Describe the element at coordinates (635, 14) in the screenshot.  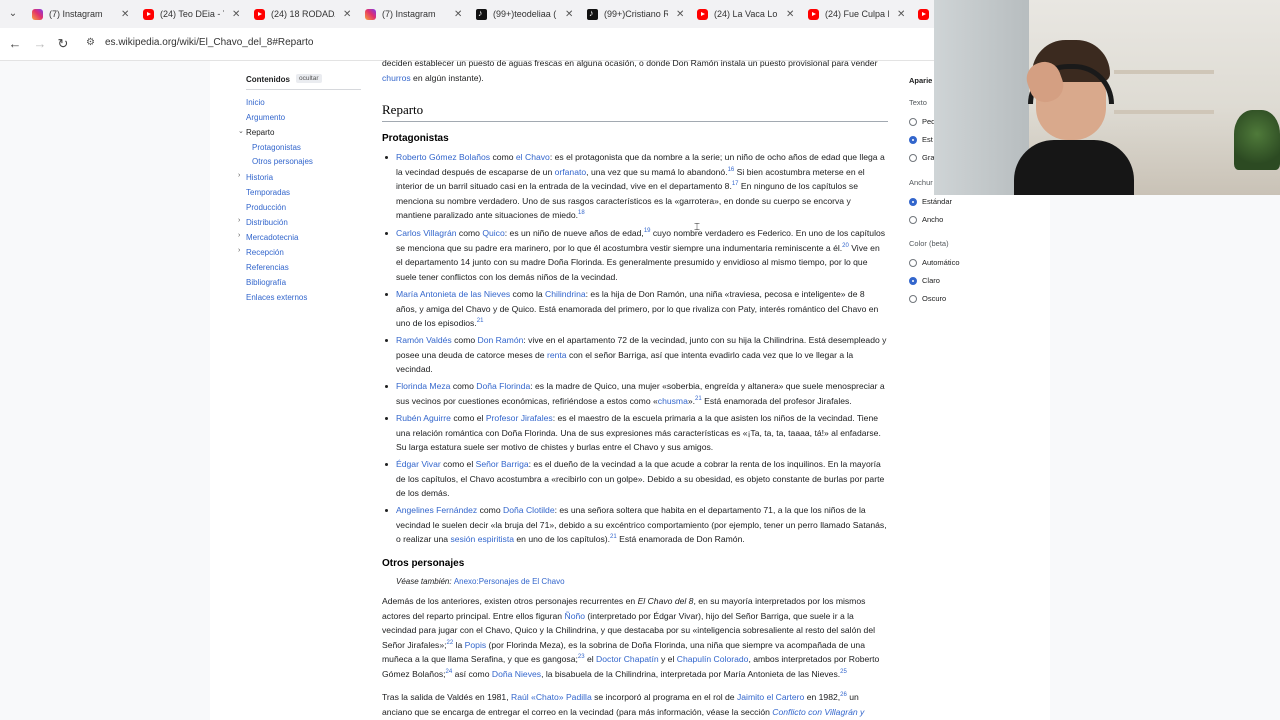
I see `browser-tab: (99+)Cristiano Ro✕` at that location.